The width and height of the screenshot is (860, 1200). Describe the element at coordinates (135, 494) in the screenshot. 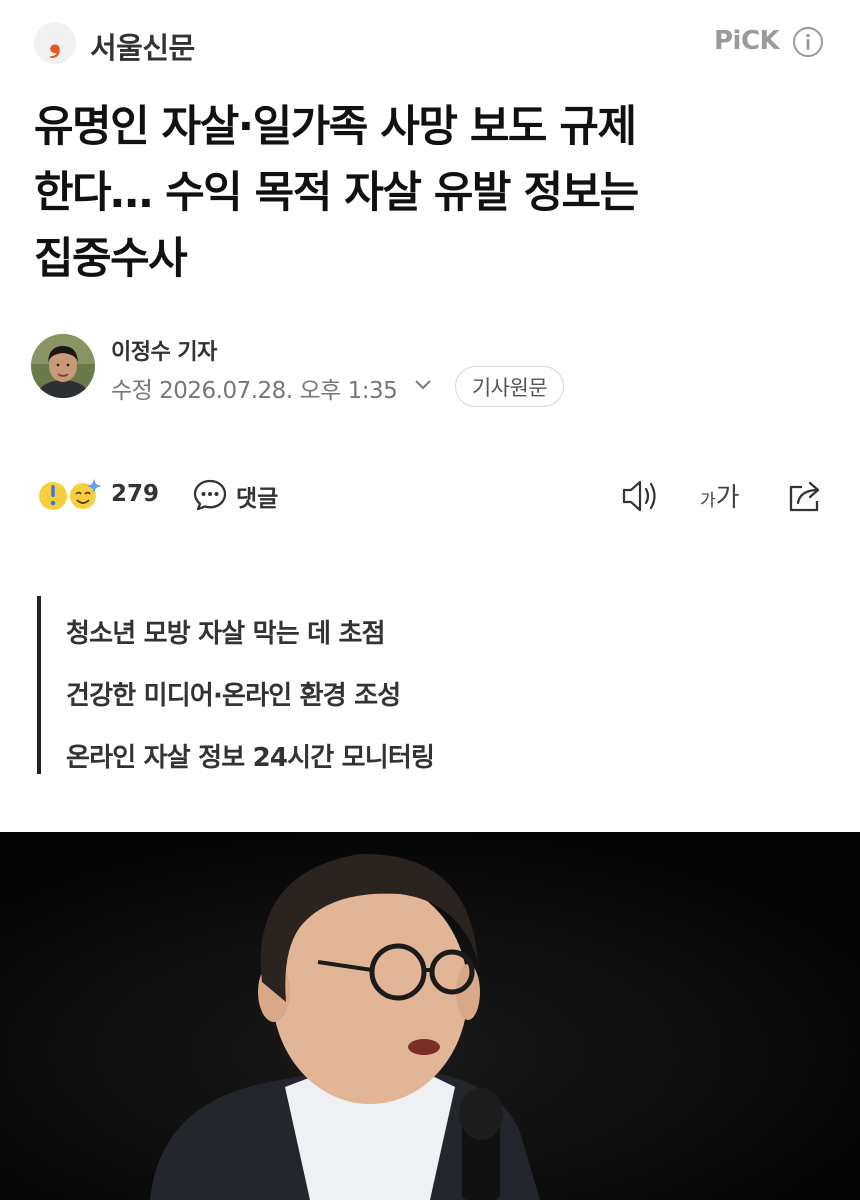

I see `reaction-count: 279` at that location.